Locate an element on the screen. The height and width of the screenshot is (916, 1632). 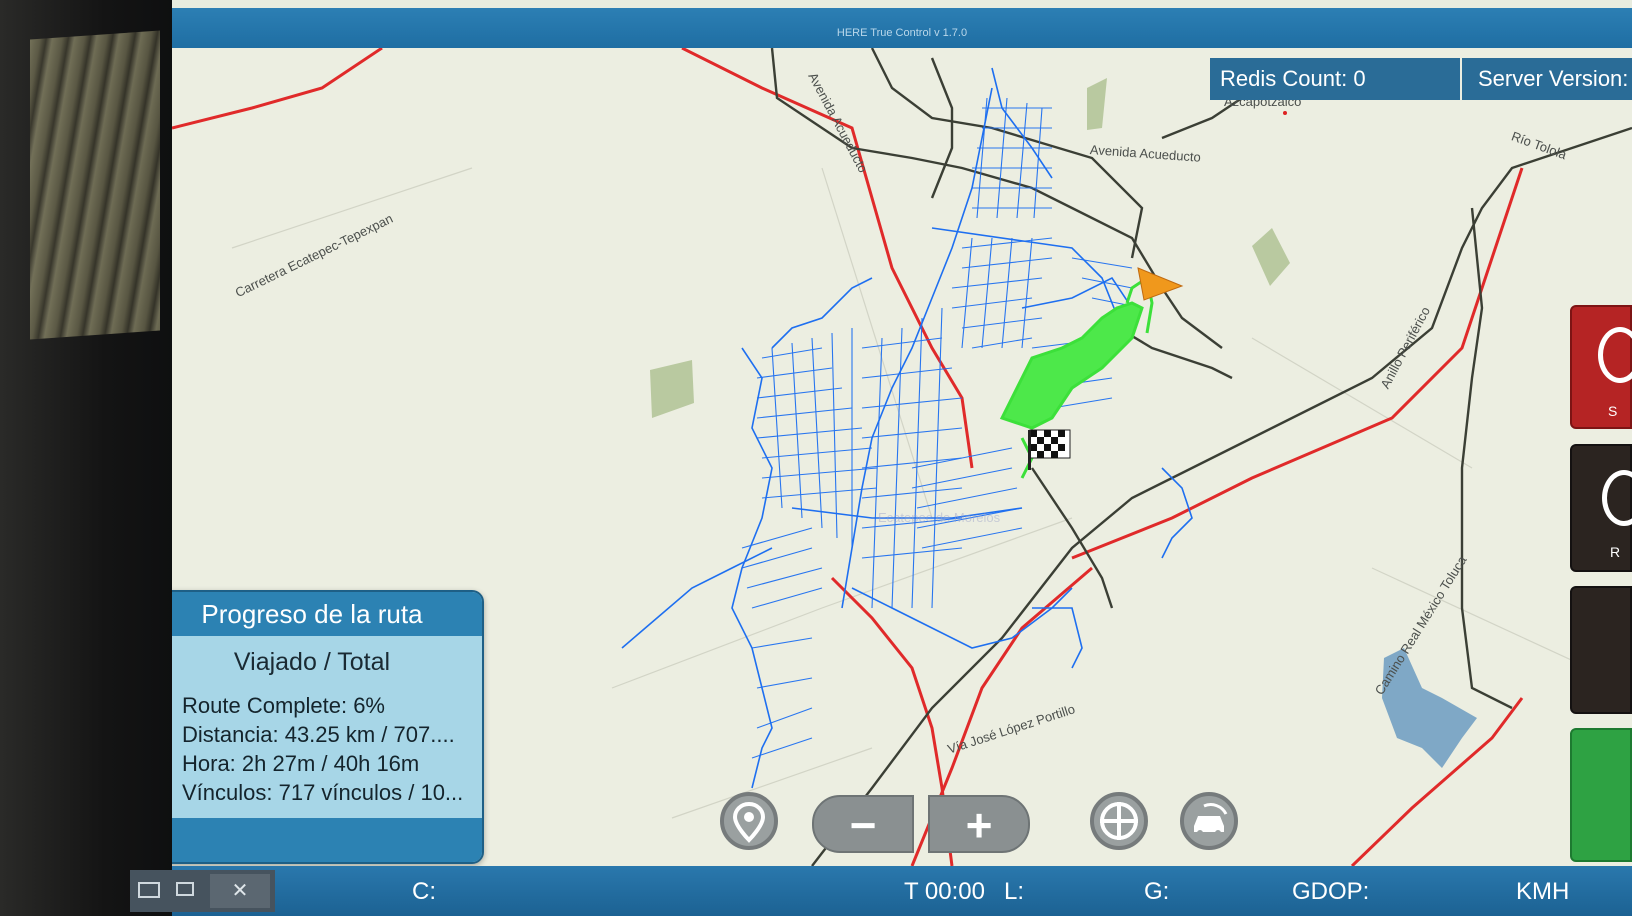
server-version-box: Server Version: 1 is located at coordinates (1547, 79).